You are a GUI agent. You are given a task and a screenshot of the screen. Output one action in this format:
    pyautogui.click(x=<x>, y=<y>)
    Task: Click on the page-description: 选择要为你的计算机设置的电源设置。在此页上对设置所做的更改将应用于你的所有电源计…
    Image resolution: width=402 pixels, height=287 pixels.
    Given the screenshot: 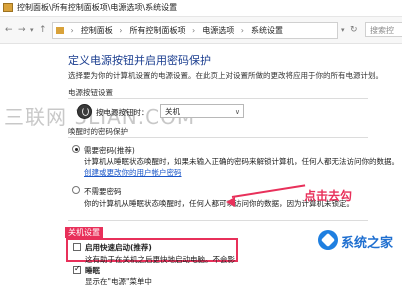 What is the action you would take?
    pyautogui.click(x=225, y=75)
    